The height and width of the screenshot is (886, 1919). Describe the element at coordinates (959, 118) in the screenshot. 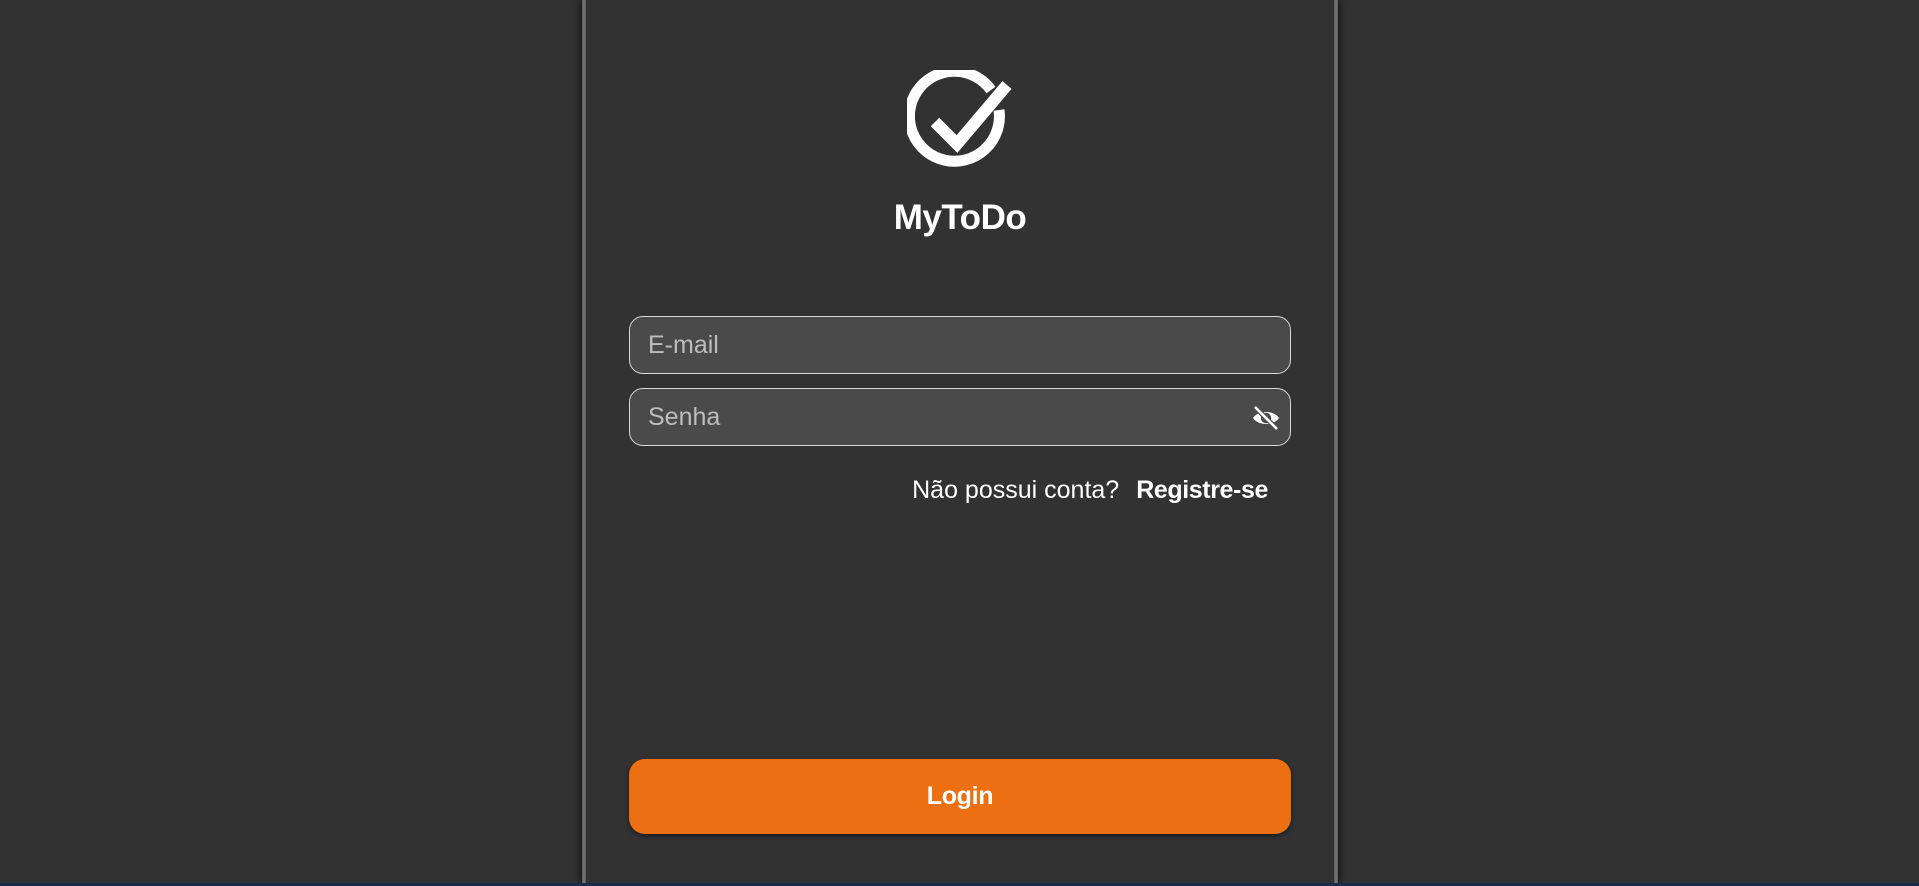

I see `check-circle-icon` at that location.